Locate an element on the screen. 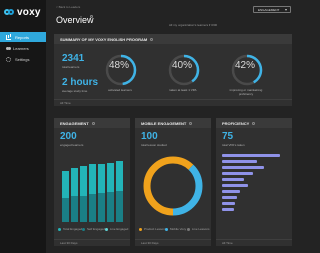 Image resolution: width=320 pixels, height=253 pixels. sidebar-item-label: Learners is located at coordinates (21, 48).